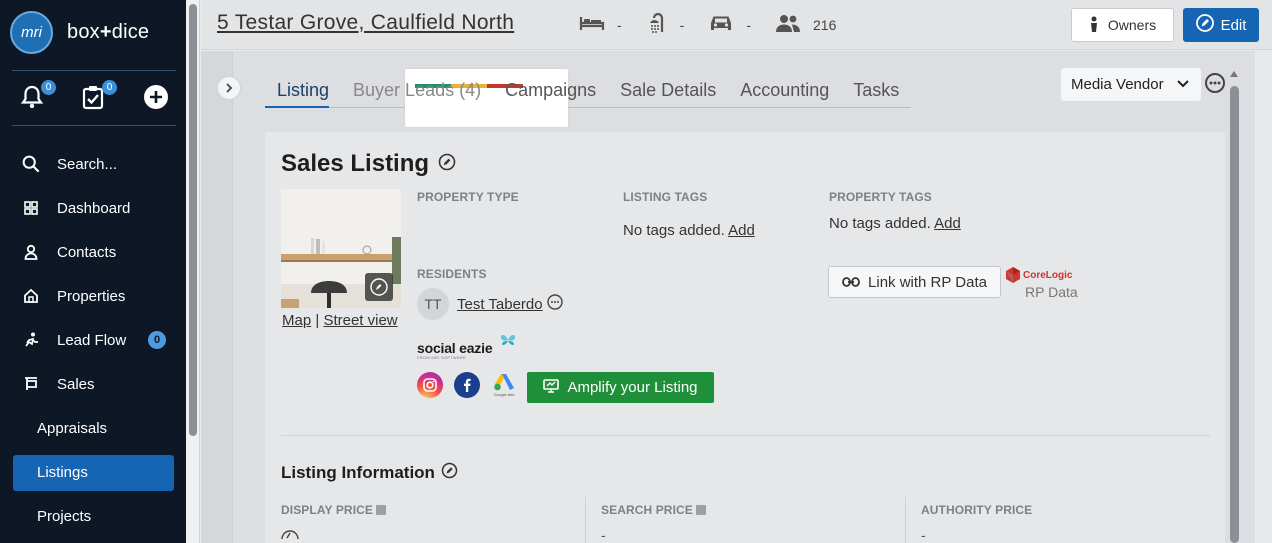  What do you see at coordinates (64, 516) in the screenshot?
I see `sidebar-item-label: Projects` at bounding box center [64, 516].